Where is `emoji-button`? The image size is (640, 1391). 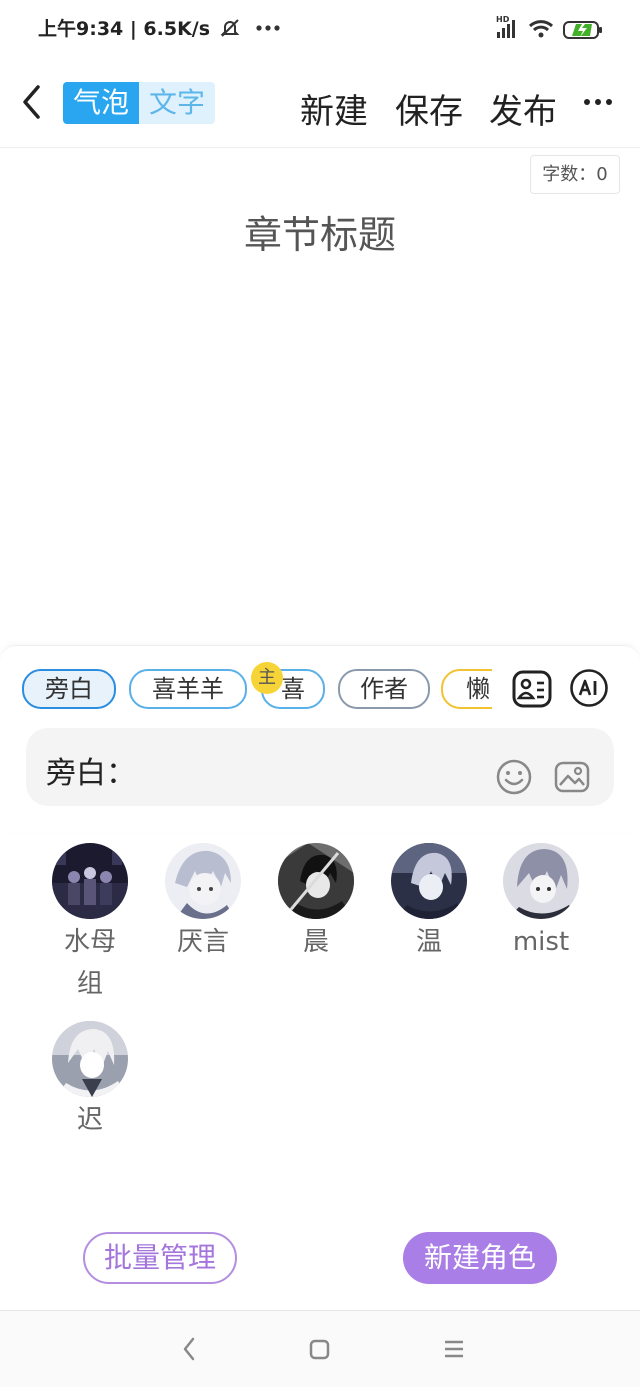 emoji-button is located at coordinates (514, 777).